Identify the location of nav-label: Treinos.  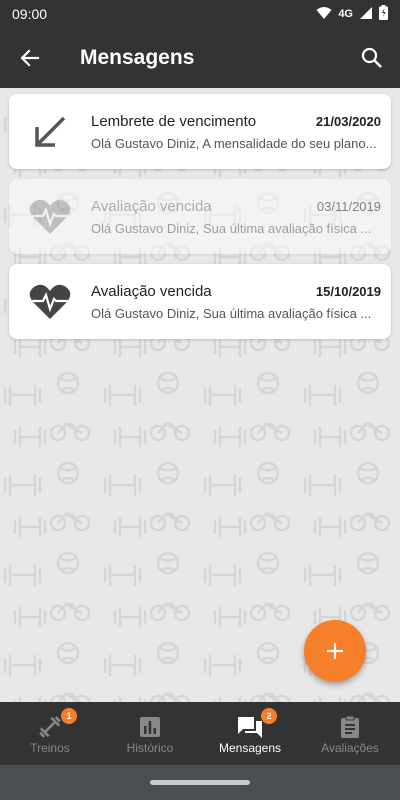
(50, 747).